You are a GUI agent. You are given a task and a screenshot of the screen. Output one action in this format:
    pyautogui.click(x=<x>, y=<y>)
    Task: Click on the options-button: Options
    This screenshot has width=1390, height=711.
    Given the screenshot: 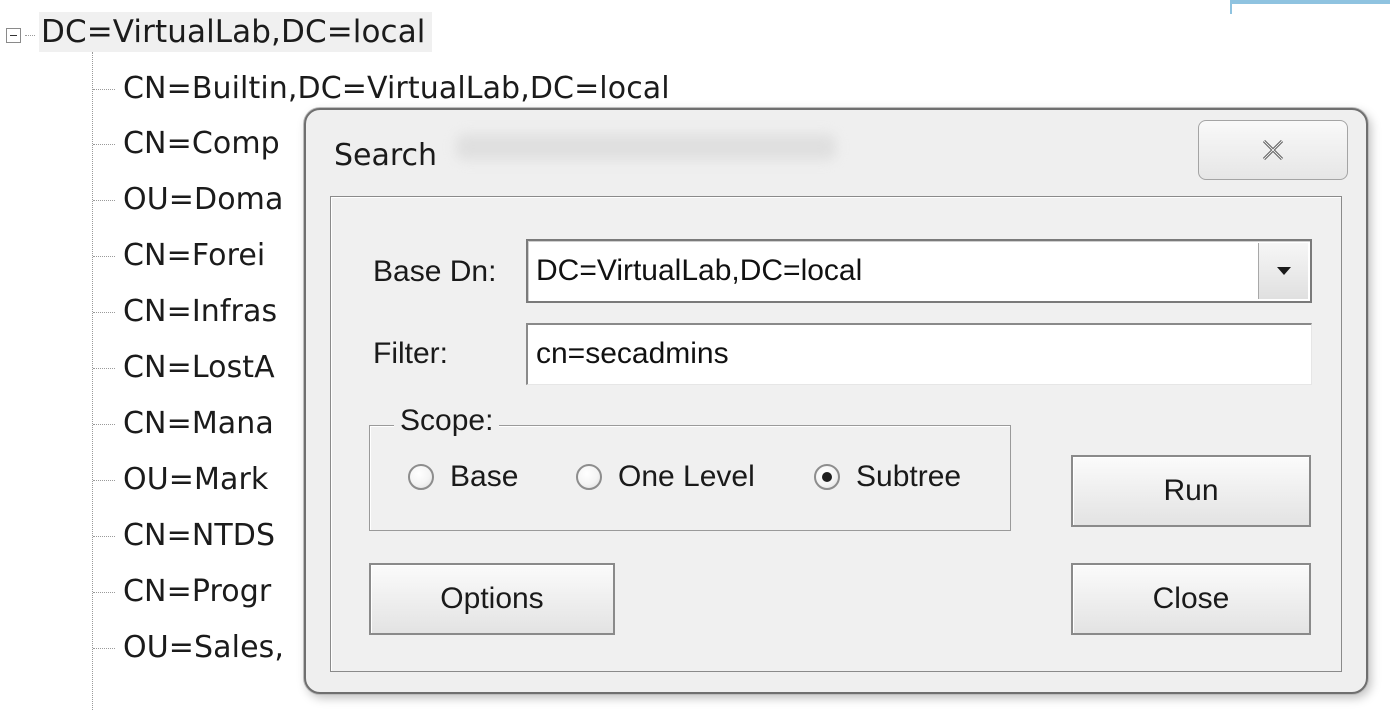 What is the action you would take?
    pyautogui.click(x=492, y=599)
    